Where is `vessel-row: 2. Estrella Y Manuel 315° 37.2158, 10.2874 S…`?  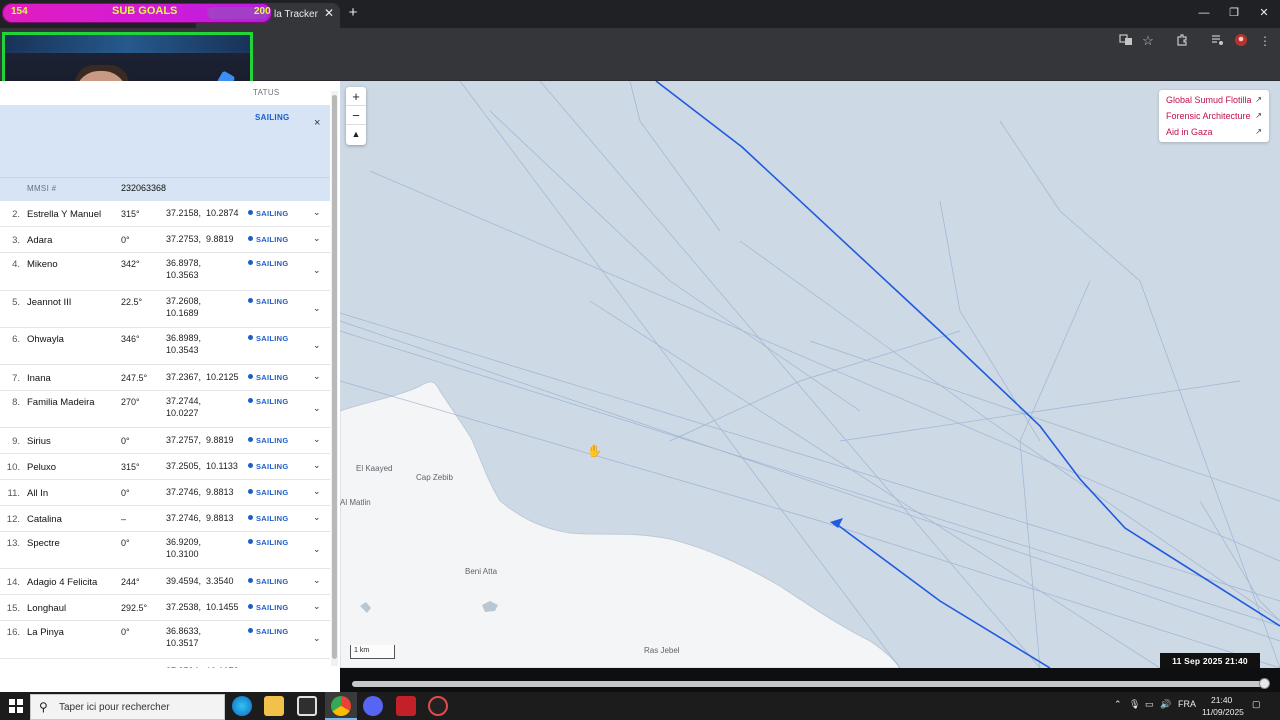
vessel-row: 2. Estrella Y Manuel 315° 37.2158, 10.2874 S… is located at coordinates (165, 214).